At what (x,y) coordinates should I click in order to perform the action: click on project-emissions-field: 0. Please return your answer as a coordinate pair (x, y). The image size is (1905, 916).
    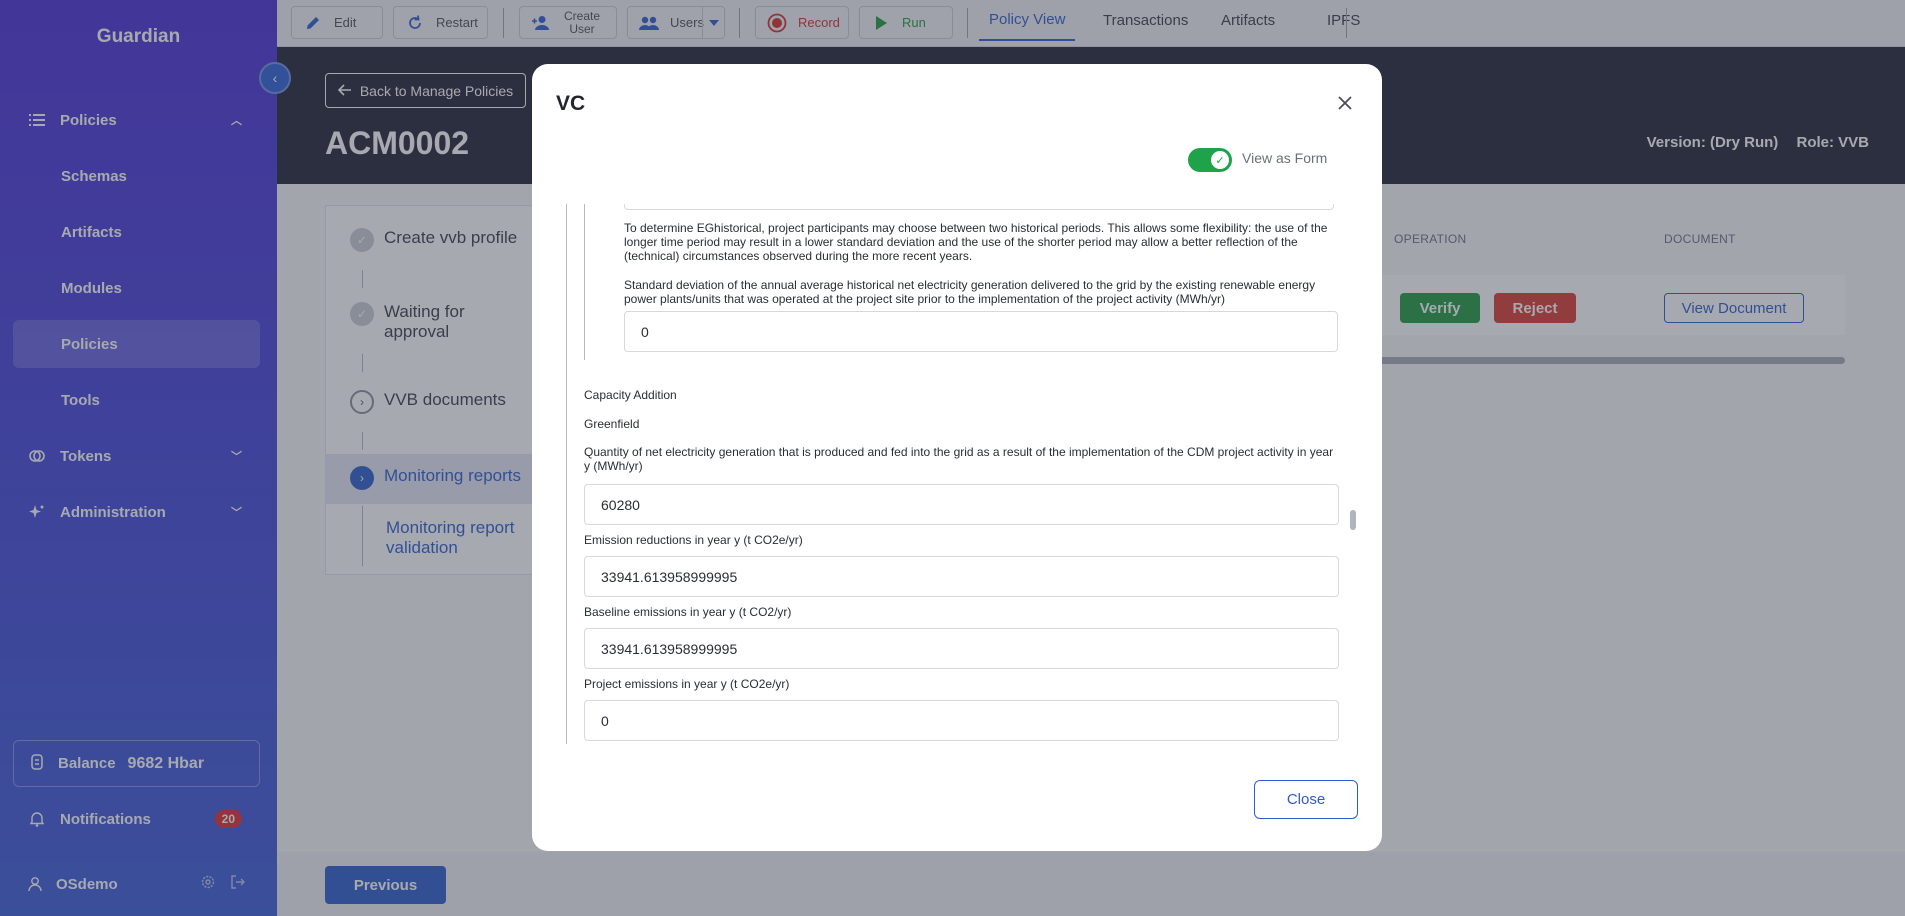
    Looking at the image, I should click on (961, 720).